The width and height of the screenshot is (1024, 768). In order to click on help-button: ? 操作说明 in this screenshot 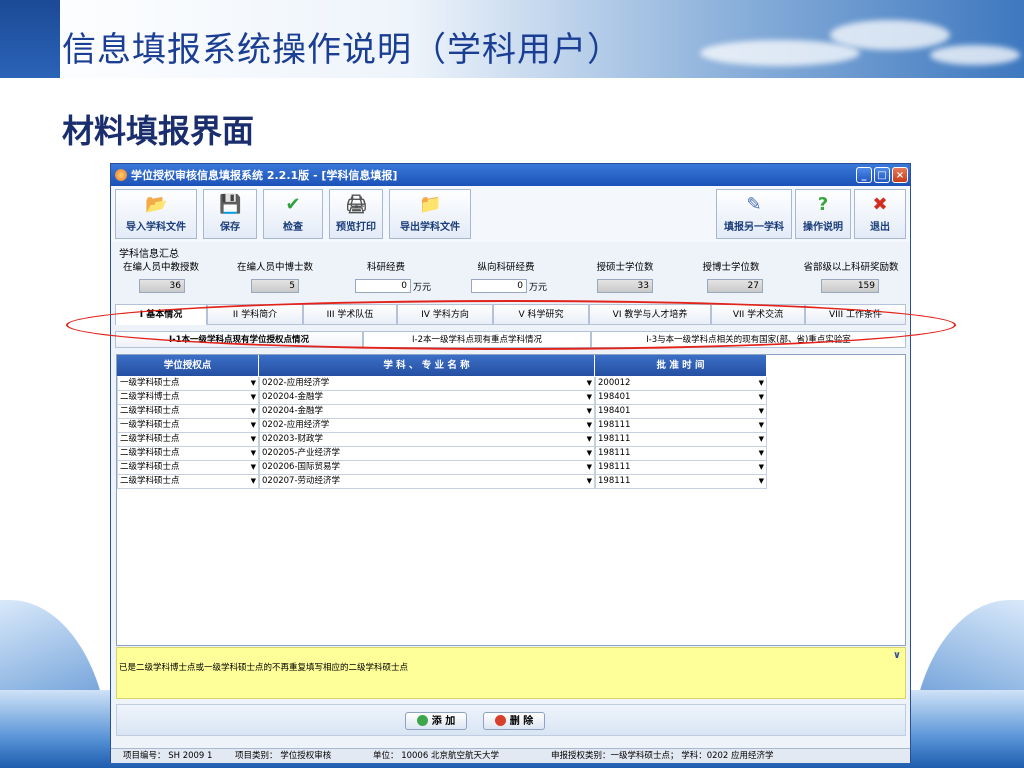, I will do `click(823, 214)`.